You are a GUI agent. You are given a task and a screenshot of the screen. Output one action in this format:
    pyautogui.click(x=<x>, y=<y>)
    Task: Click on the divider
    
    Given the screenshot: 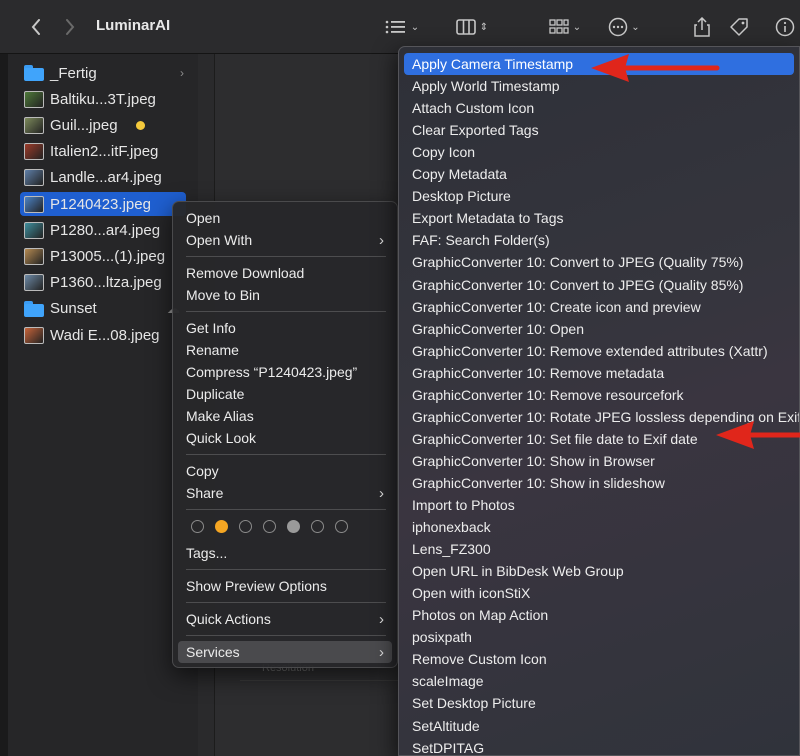 What is the action you would take?
    pyautogui.click(x=320, y=680)
    